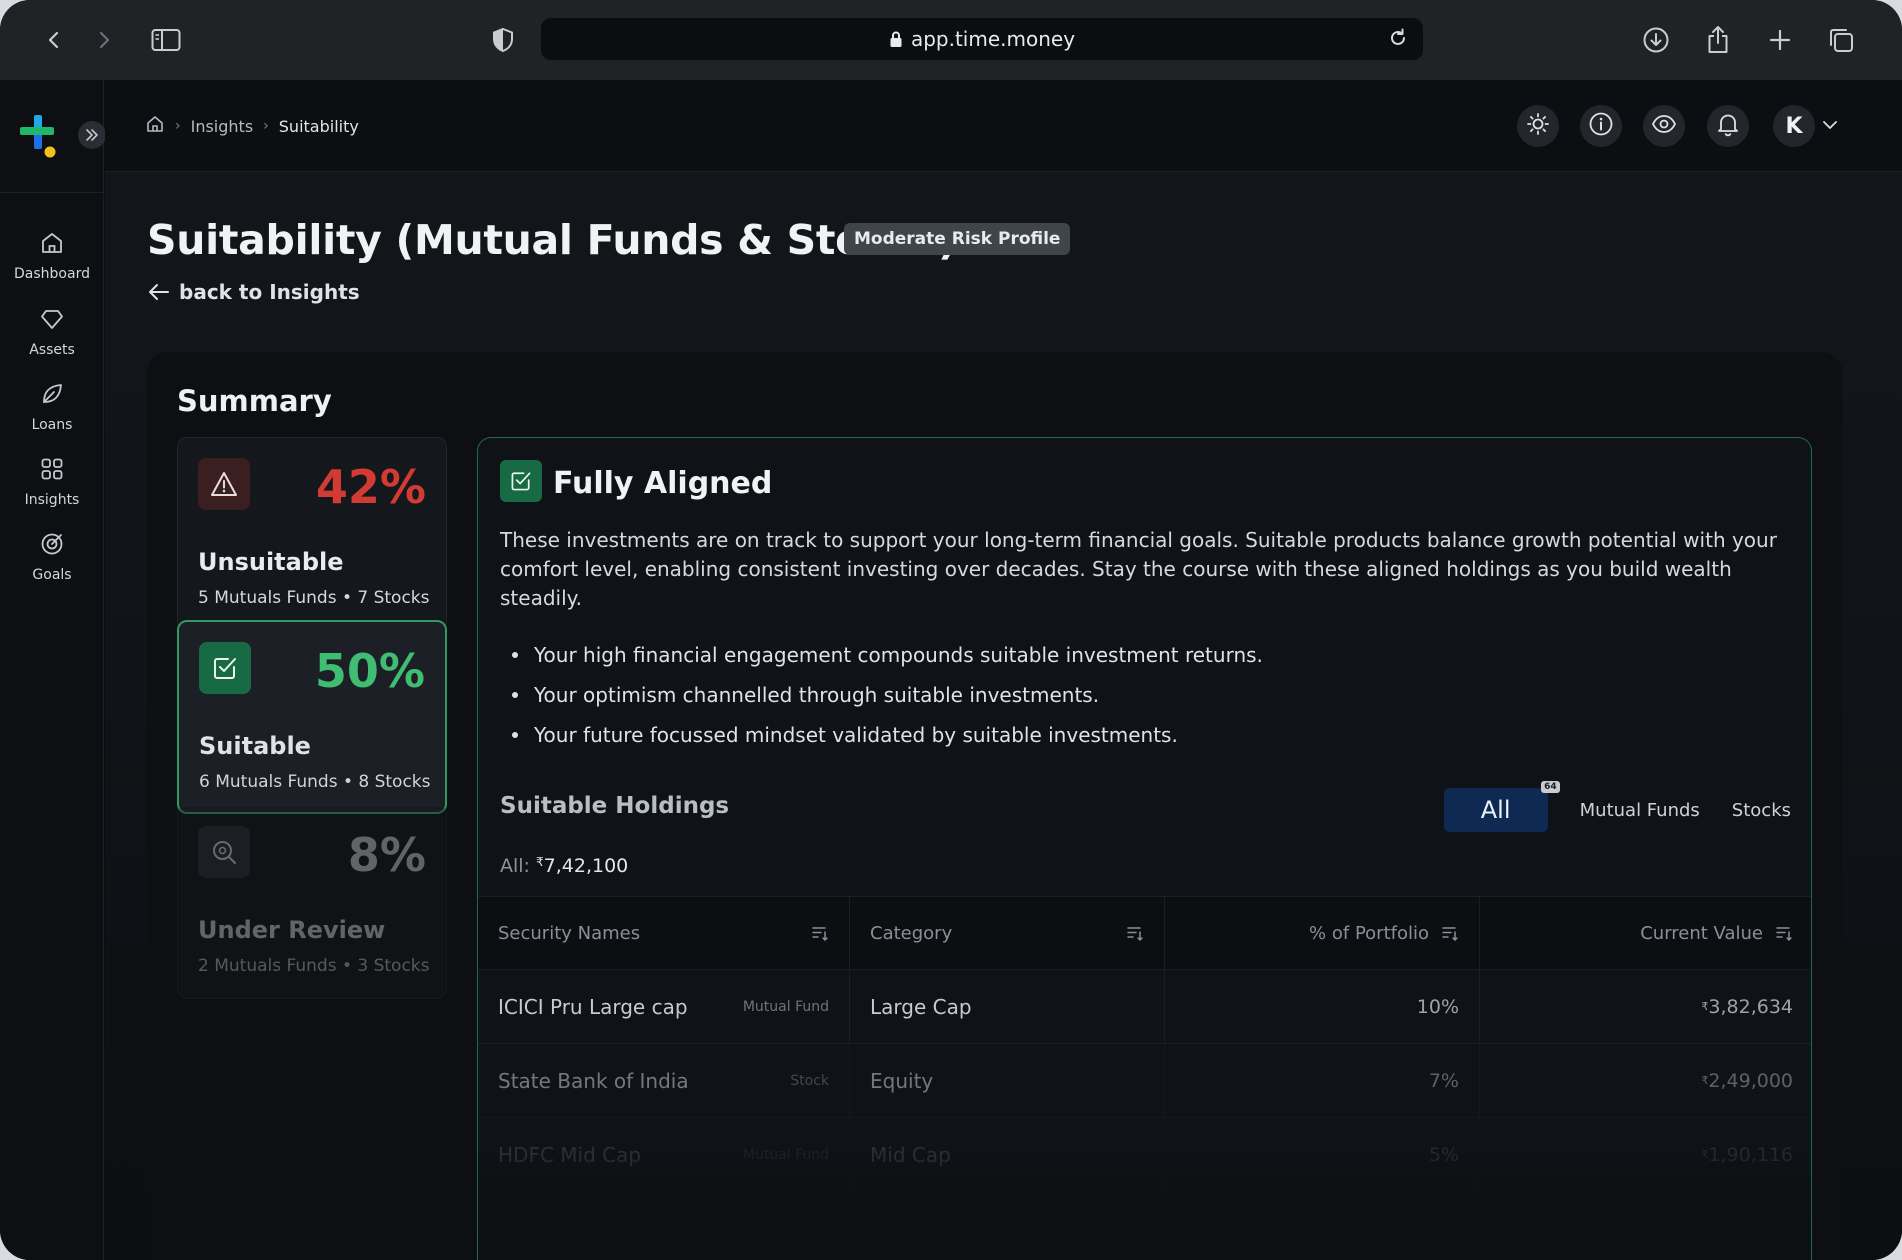  Describe the element at coordinates (664, 933) in the screenshot. I see `column-header-security: Security Names` at that location.